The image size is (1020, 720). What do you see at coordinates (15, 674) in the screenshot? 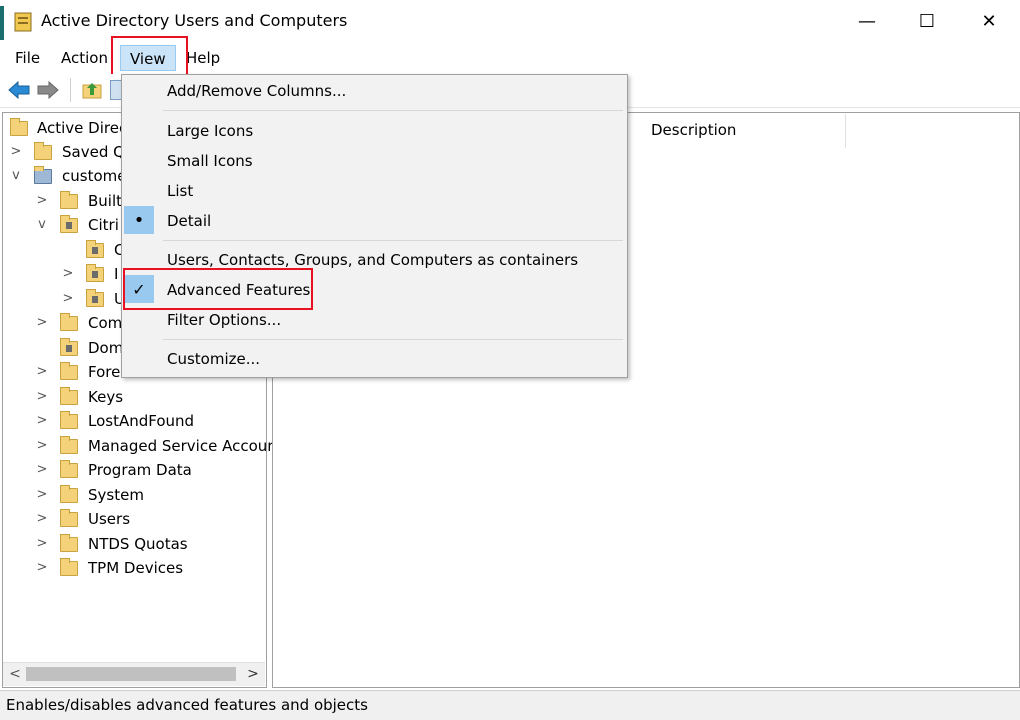
I see `scroll-left-arrow-icon: <` at bounding box center [15, 674].